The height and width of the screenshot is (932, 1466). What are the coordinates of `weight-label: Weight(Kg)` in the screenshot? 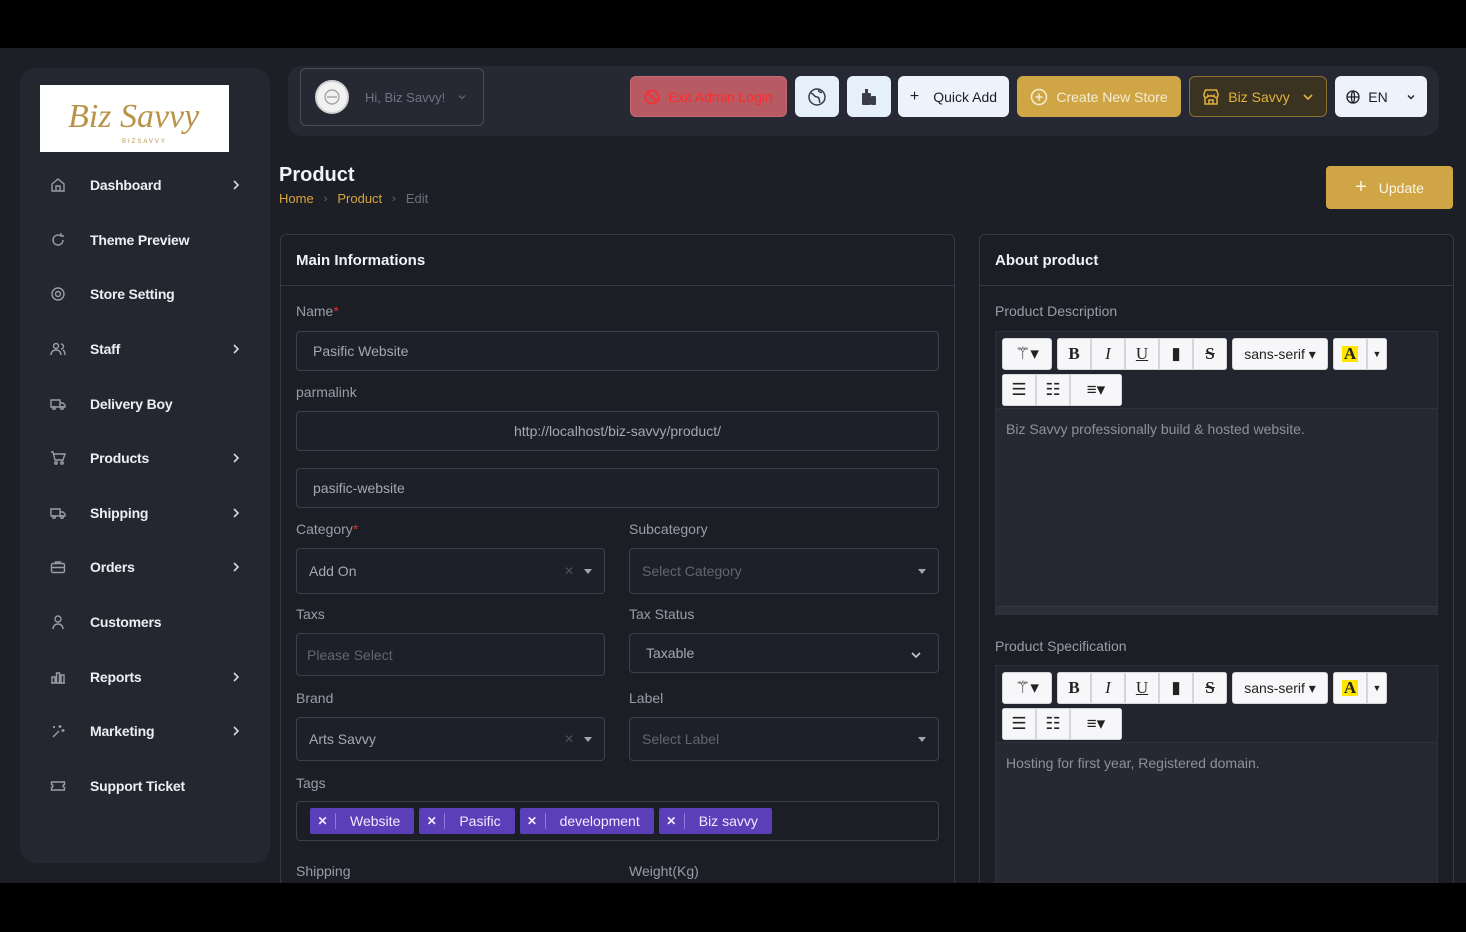 It's located at (664, 871).